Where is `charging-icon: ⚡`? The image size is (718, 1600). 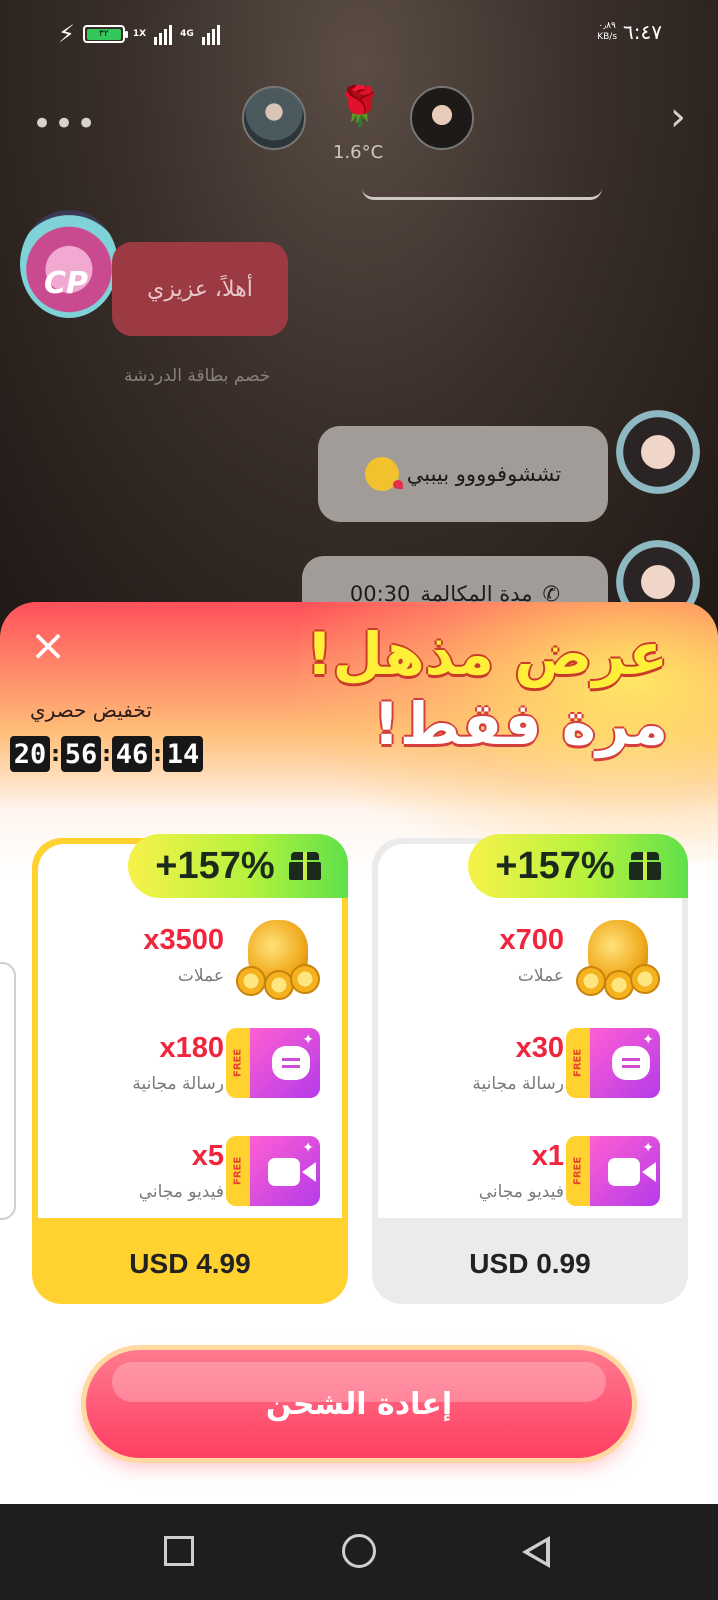 charging-icon: ⚡ is located at coordinates (66, 34).